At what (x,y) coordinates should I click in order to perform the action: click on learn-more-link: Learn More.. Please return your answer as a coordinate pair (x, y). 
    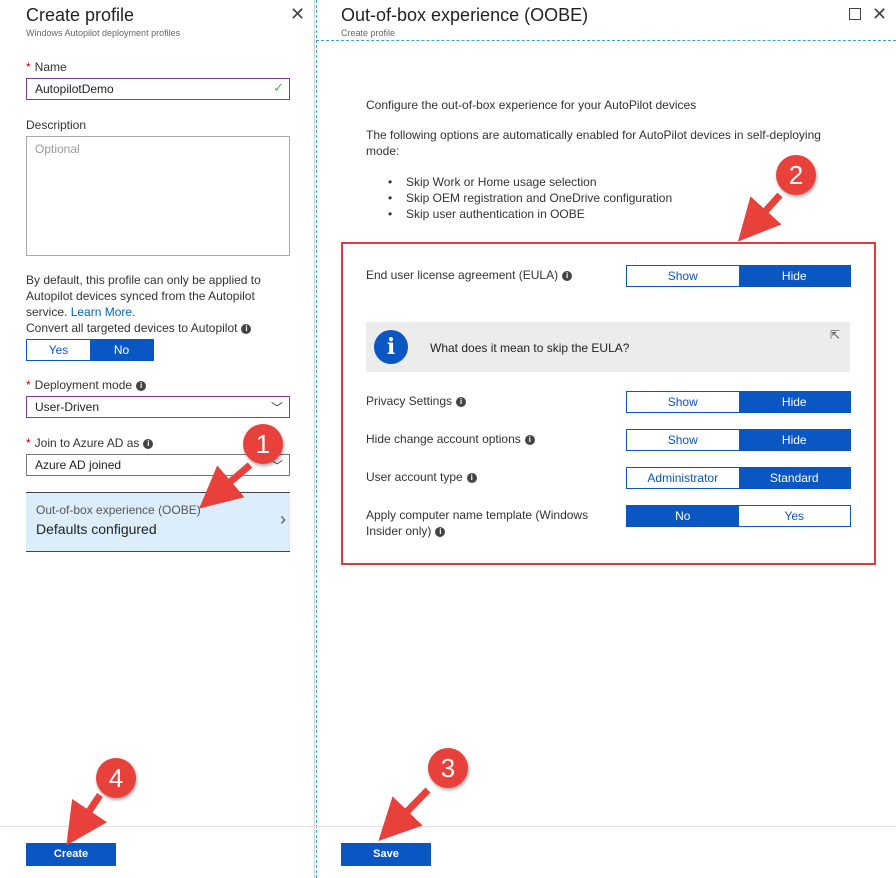
    Looking at the image, I should click on (103, 312).